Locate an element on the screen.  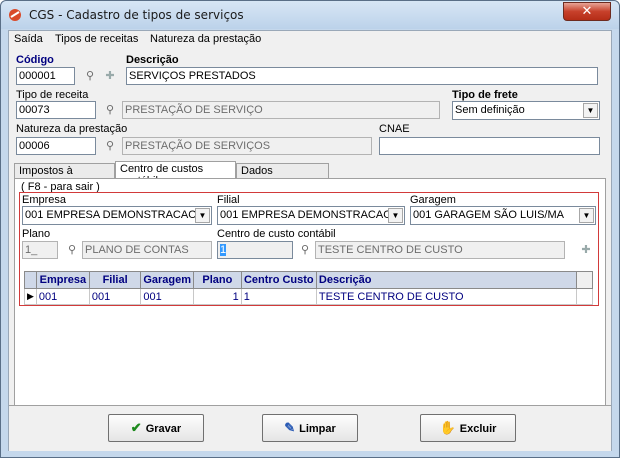
cell-plano: 1 is located at coordinates (217, 296).